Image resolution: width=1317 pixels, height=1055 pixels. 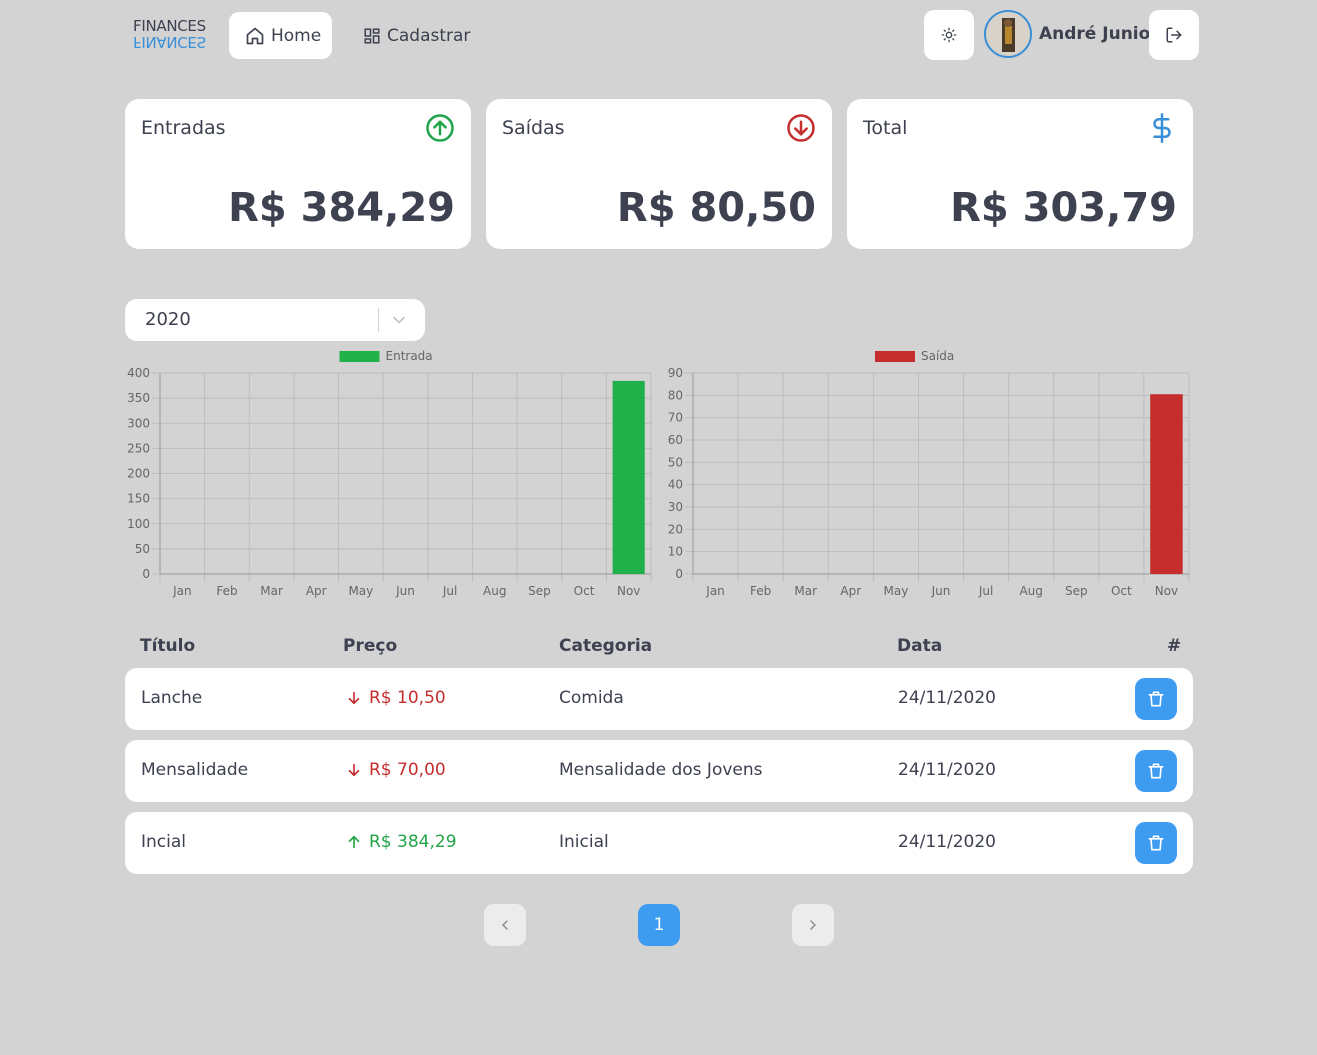 What do you see at coordinates (1174, 35) in the screenshot?
I see `logout-button` at bounding box center [1174, 35].